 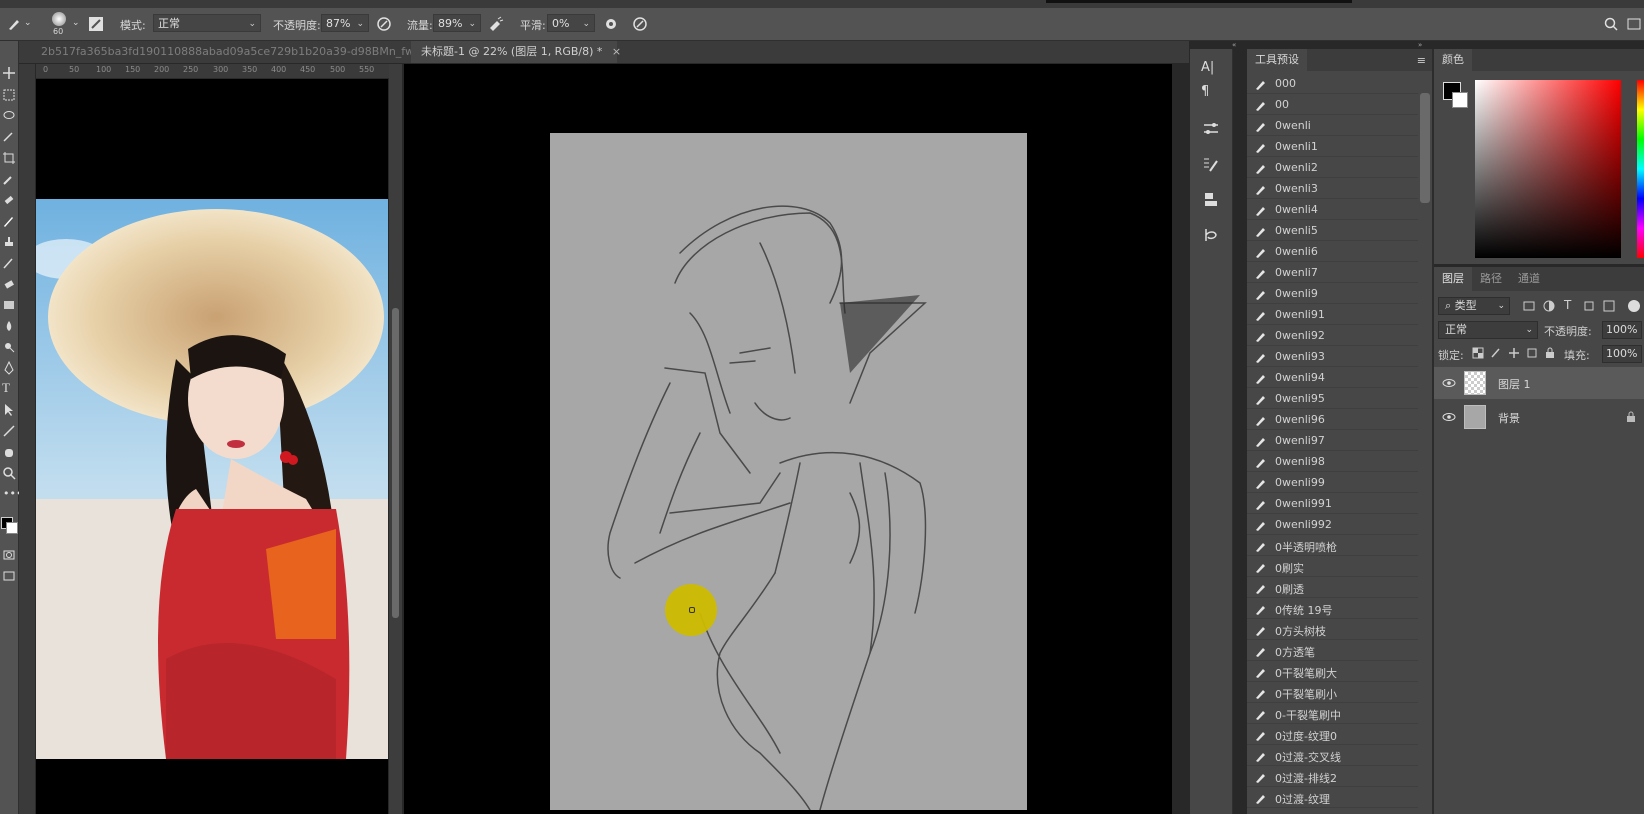 What do you see at coordinates (1425, 45) in the screenshot?
I see `expand-panels-icon: »` at bounding box center [1425, 45].